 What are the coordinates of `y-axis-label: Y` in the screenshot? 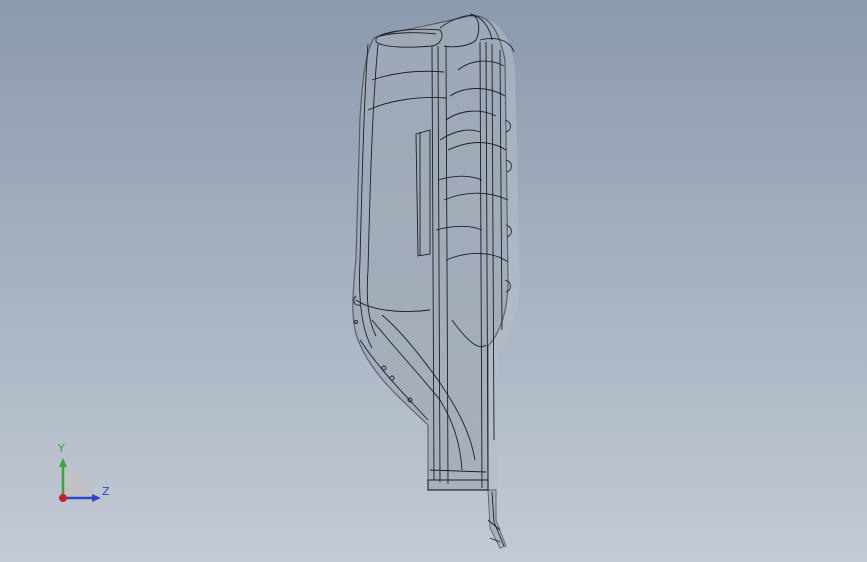 It's located at (61, 448).